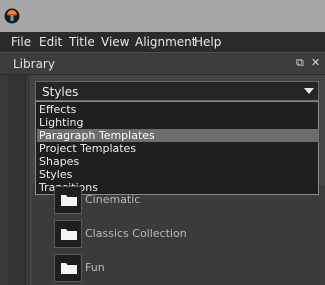 This screenshot has width=325, height=285. What do you see at coordinates (115, 42) in the screenshot?
I see `menu-view: View` at bounding box center [115, 42].